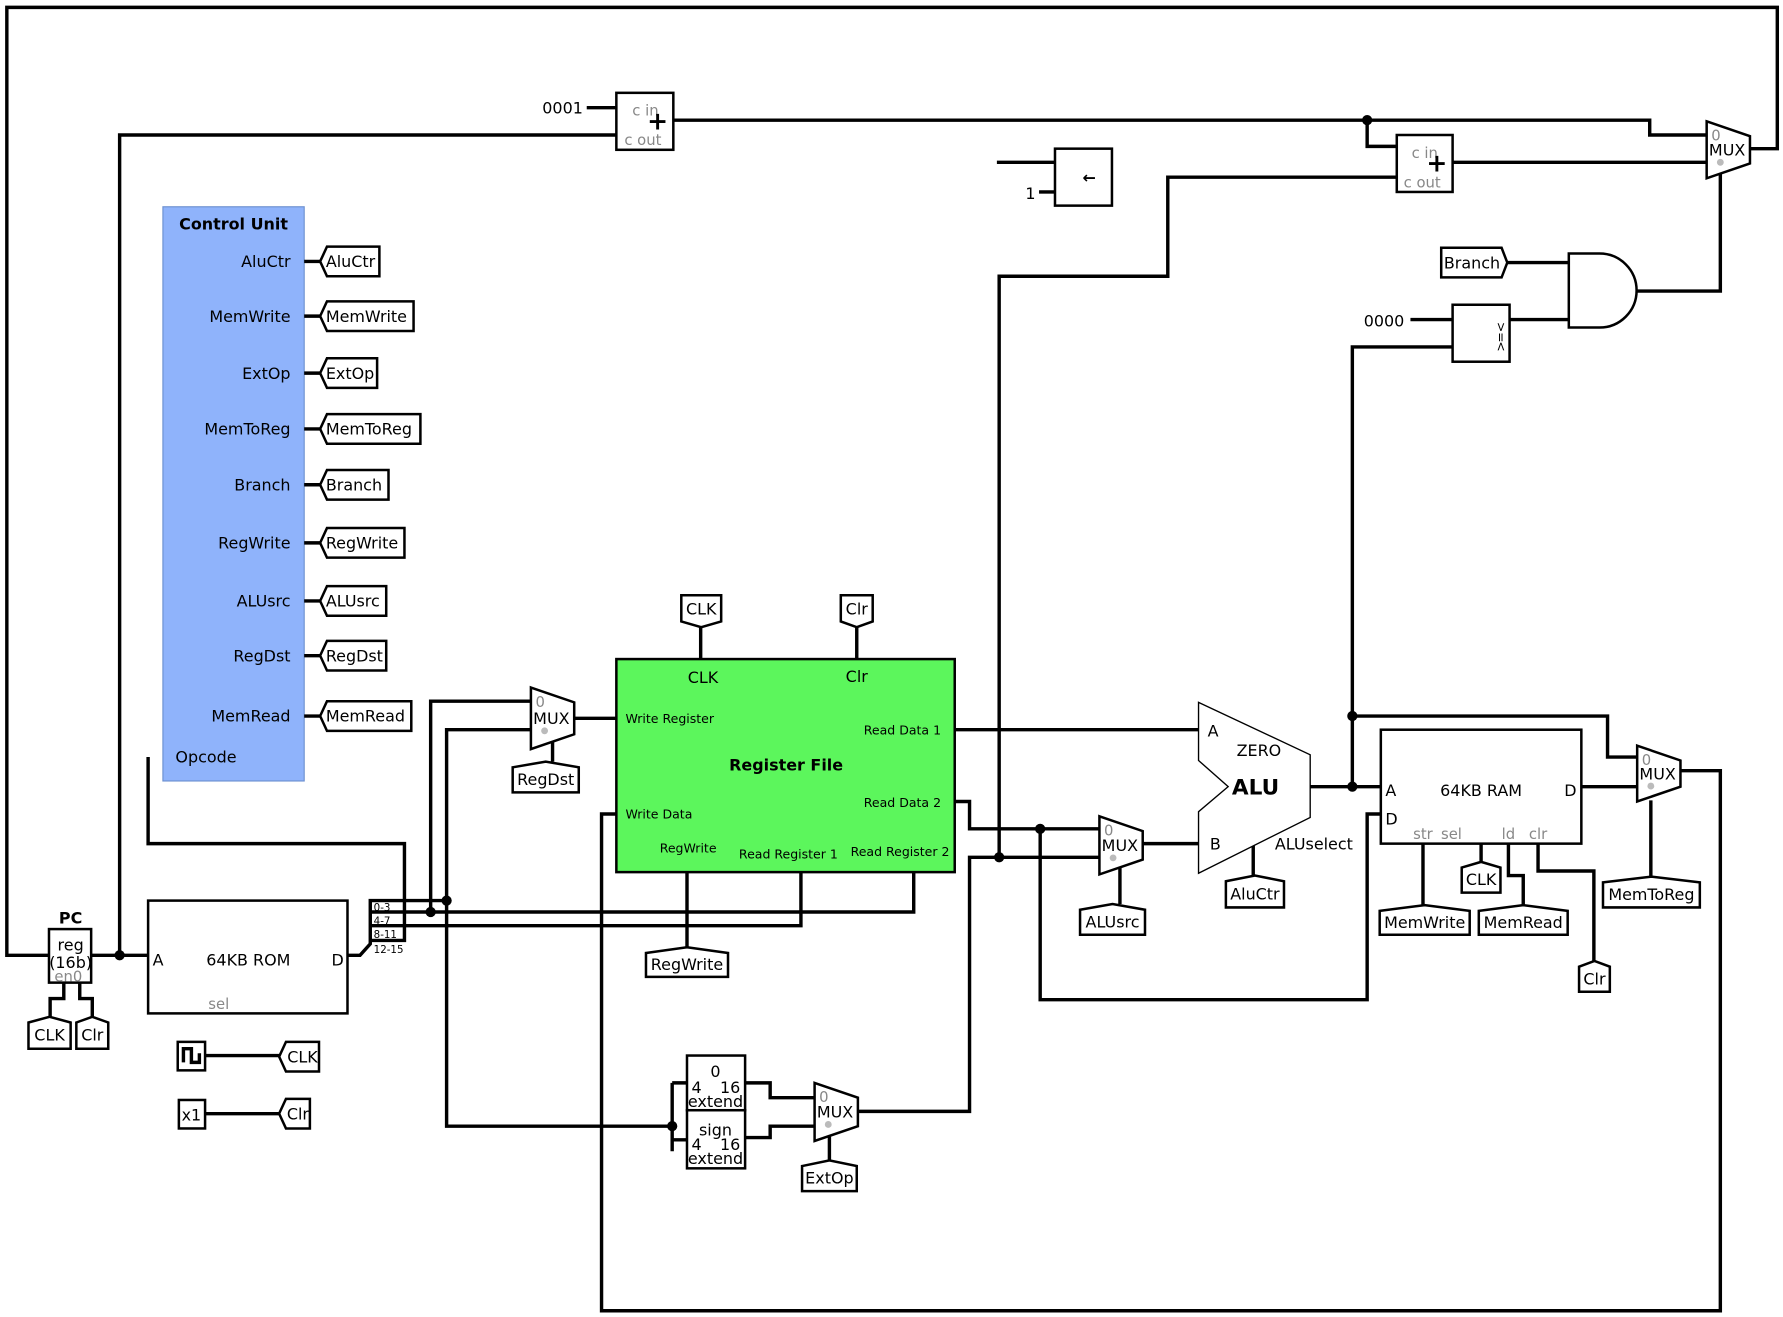 This screenshot has width=1783, height=1317. What do you see at coordinates (70, 917) in the screenshot?
I see `svg-text: PC` at bounding box center [70, 917].